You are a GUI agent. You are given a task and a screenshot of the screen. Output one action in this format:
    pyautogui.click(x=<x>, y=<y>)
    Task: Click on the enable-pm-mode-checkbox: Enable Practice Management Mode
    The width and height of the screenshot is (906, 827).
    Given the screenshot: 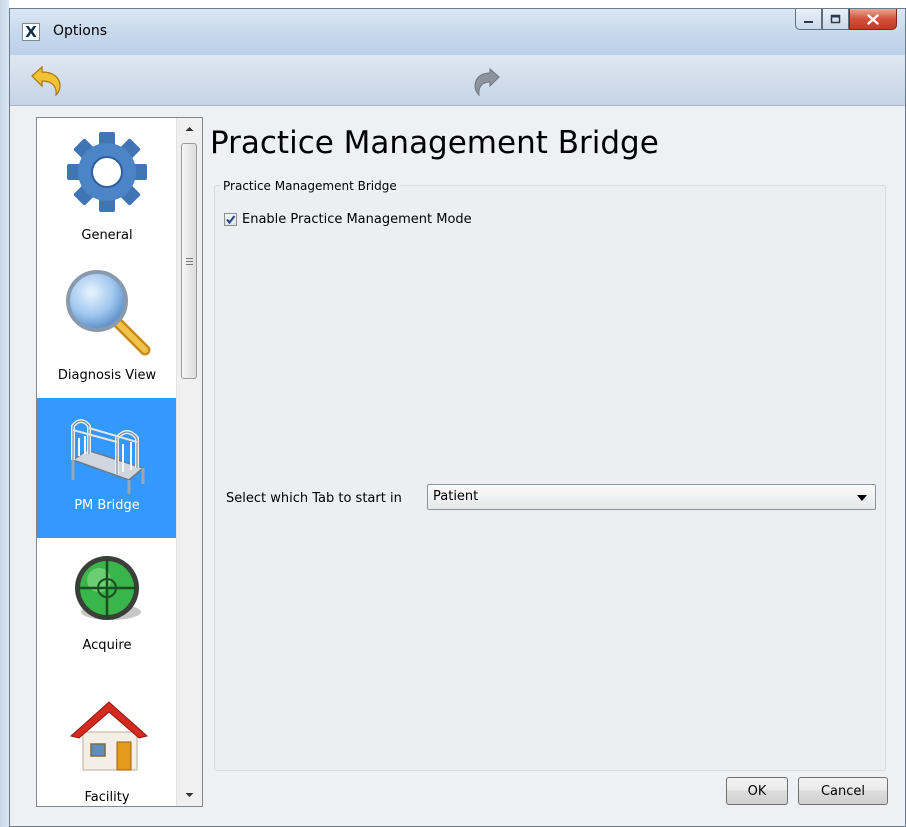 What is the action you would take?
    pyautogui.click(x=348, y=219)
    